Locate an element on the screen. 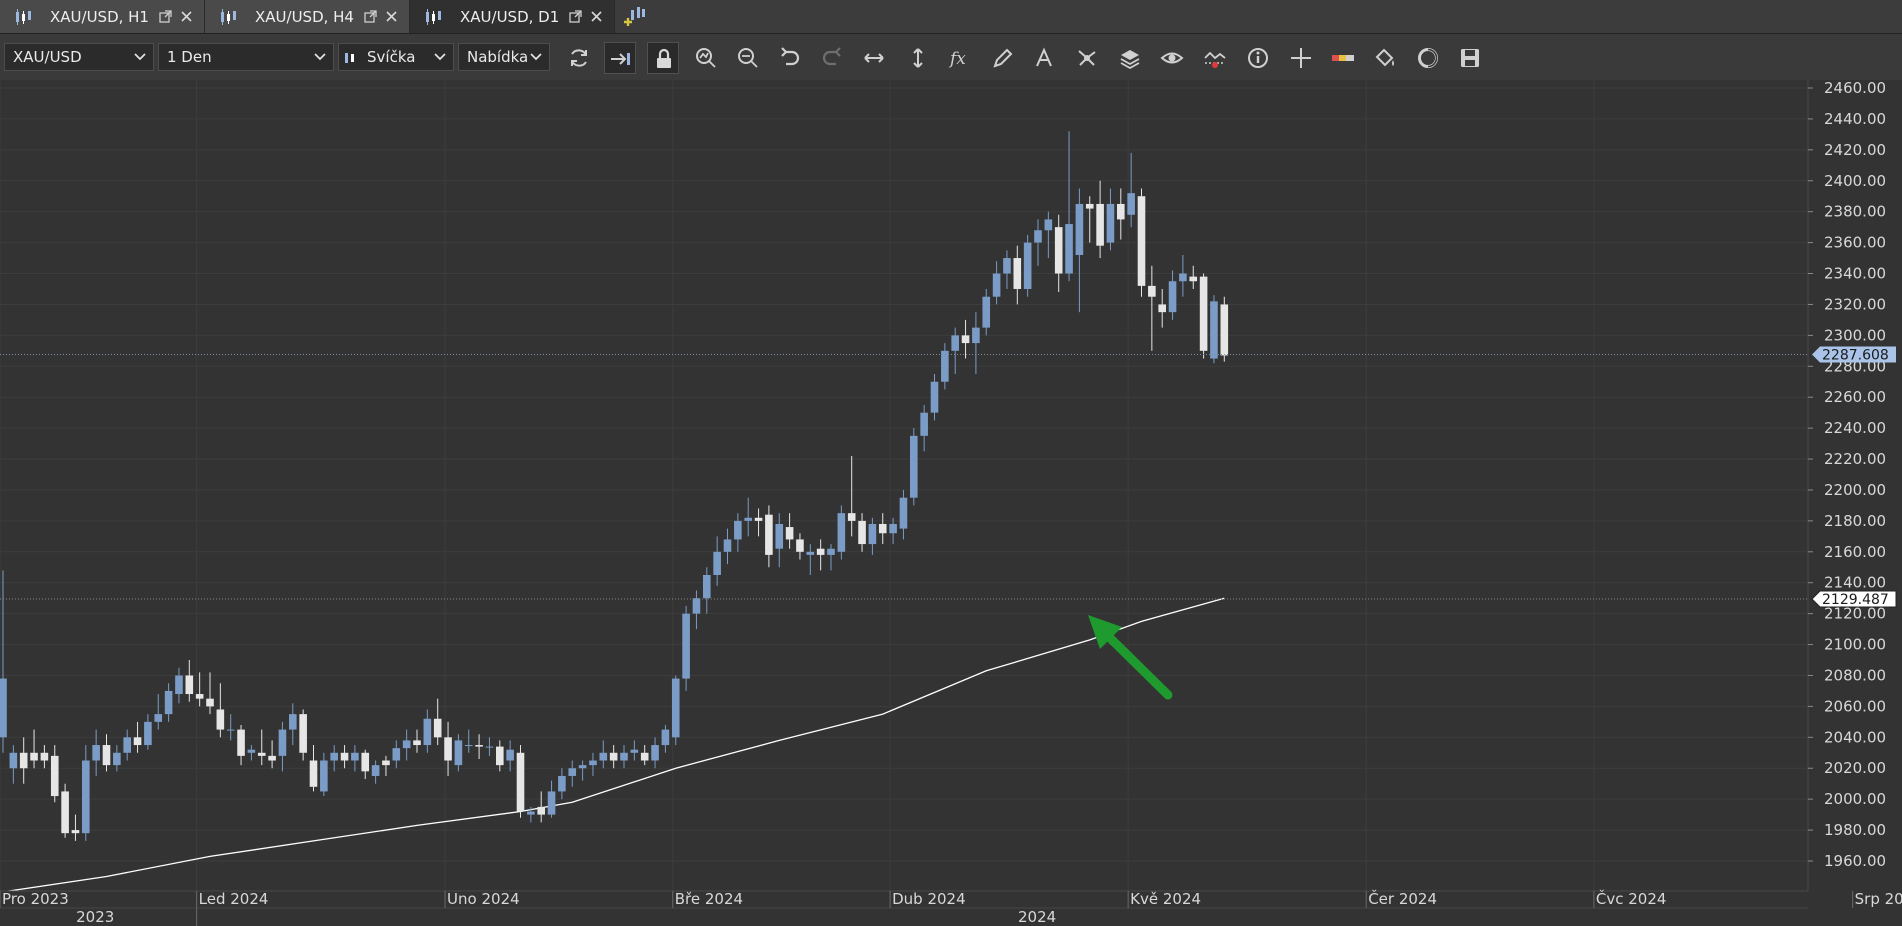 This screenshot has height=926, width=1902. tab-label: XAU/USD, H4 is located at coordinates (304, 17).